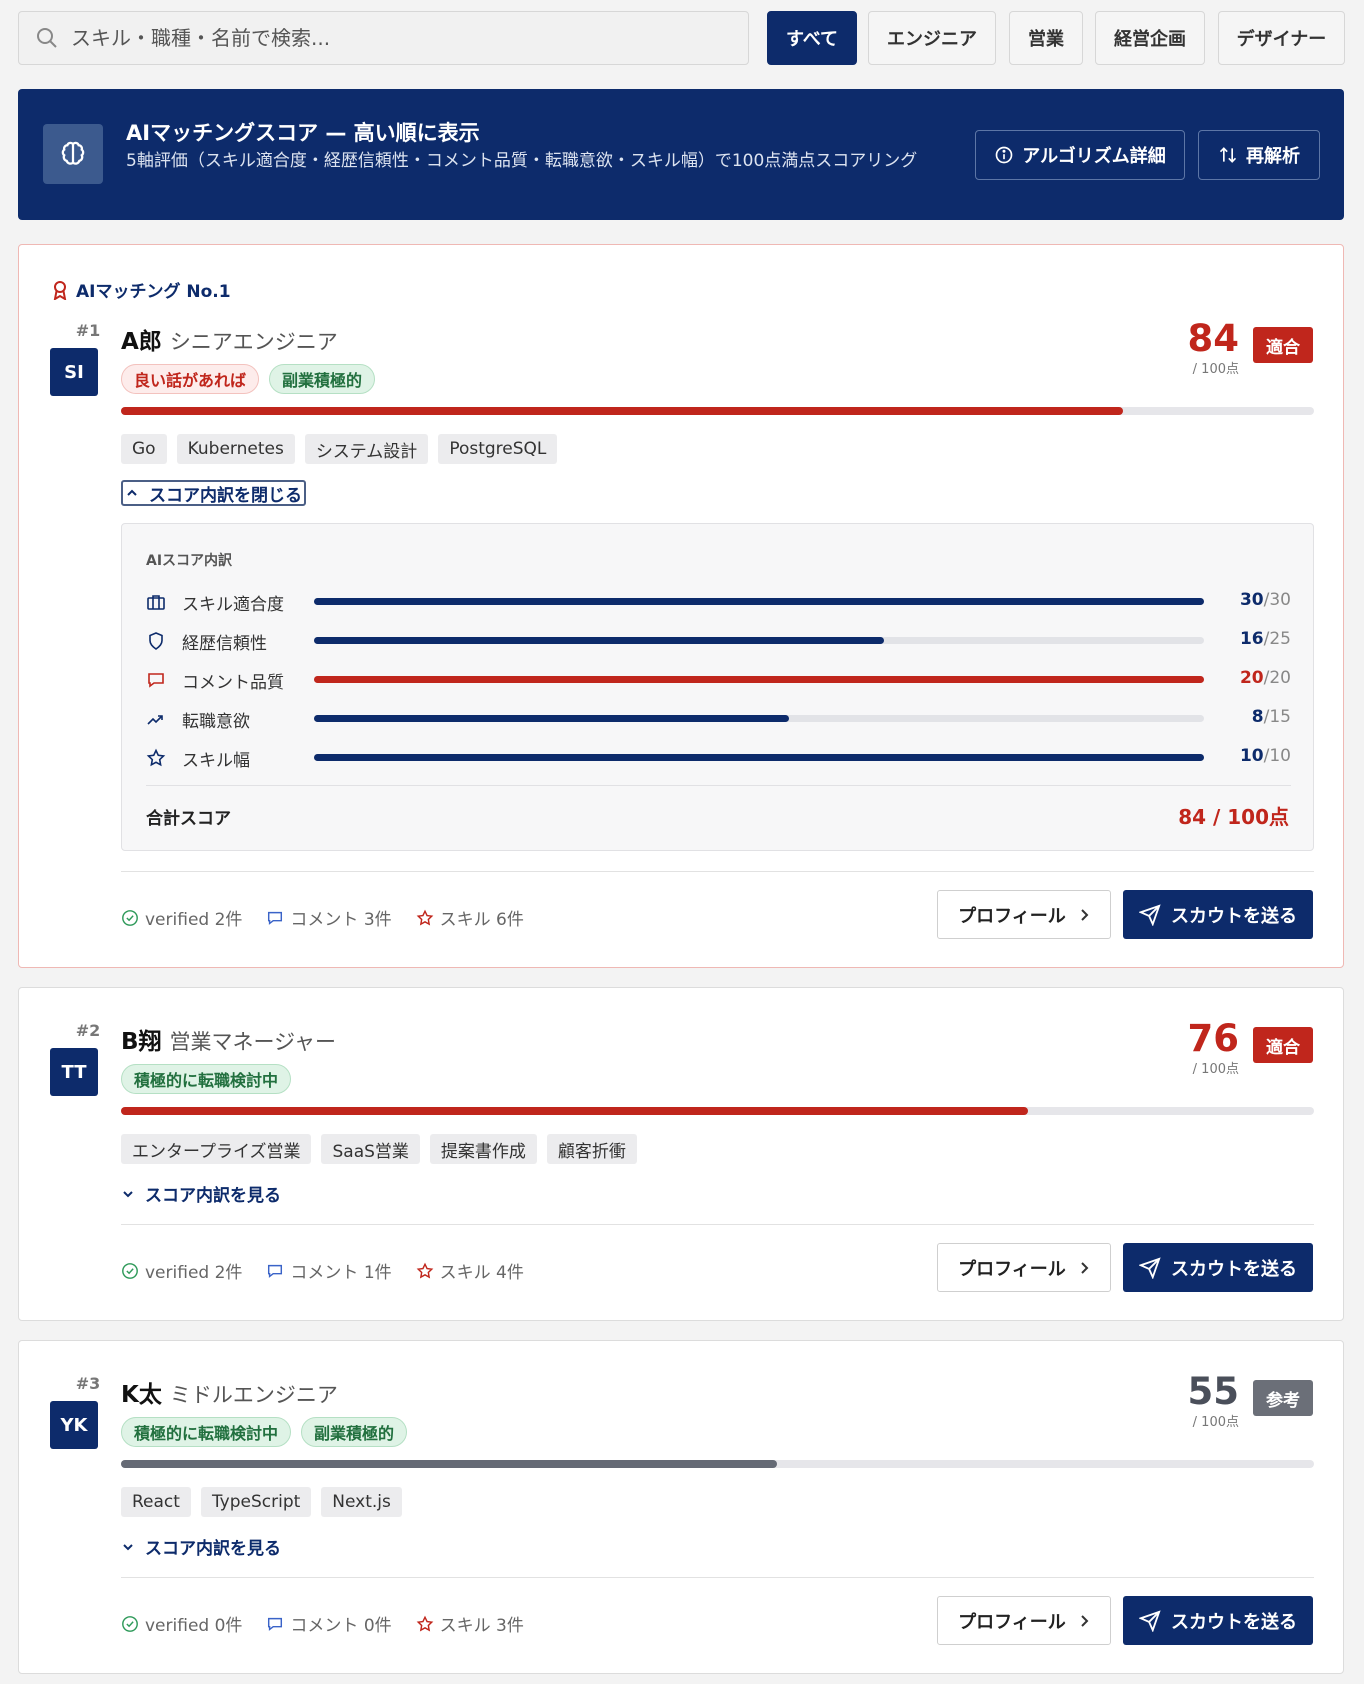  Describe the element at coordinates (74, 372) in the screenshot. I see `avatar: SI` at that location.